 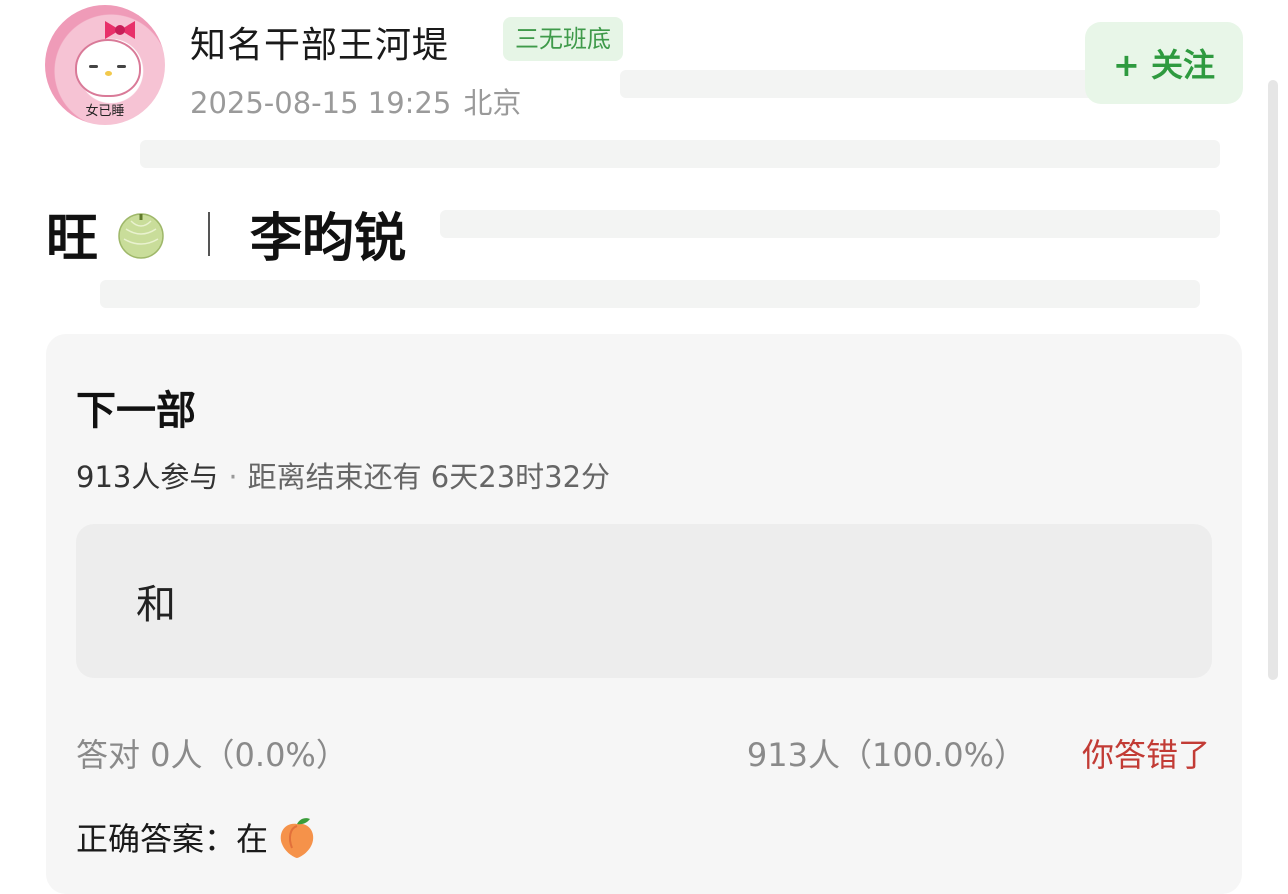 What do you see at coordinates (147, 477) in the screenshot?
I see `poll-participants: 913人参与` at bounding box center [147, 477].